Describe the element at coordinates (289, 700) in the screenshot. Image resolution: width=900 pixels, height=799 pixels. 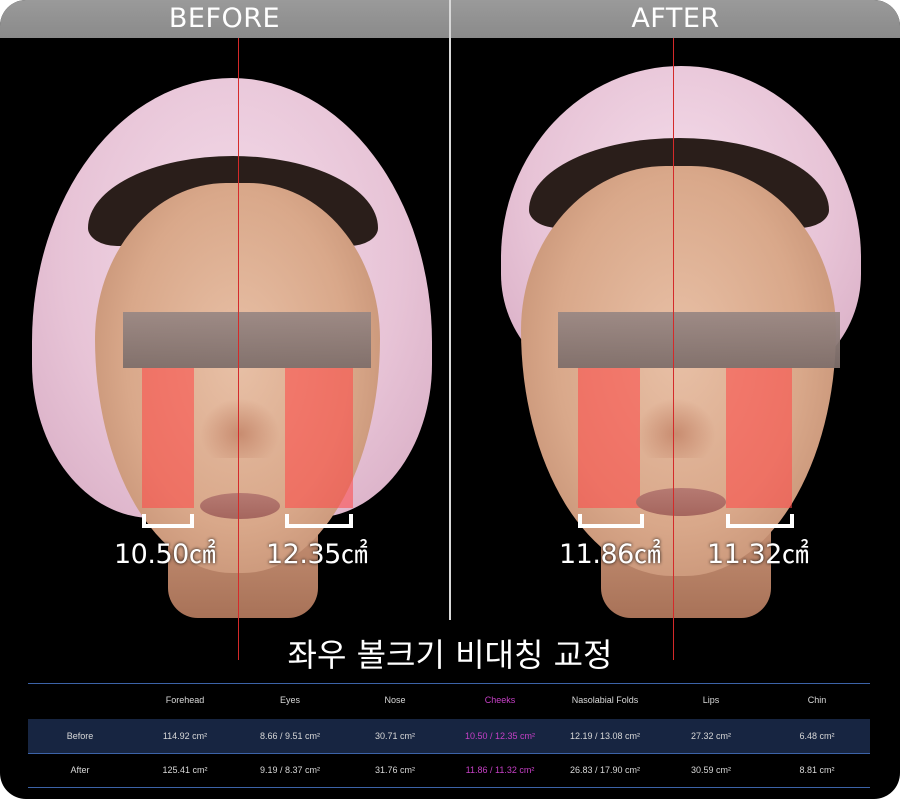
I see `header-cell-eyes: Eyes` at that location.